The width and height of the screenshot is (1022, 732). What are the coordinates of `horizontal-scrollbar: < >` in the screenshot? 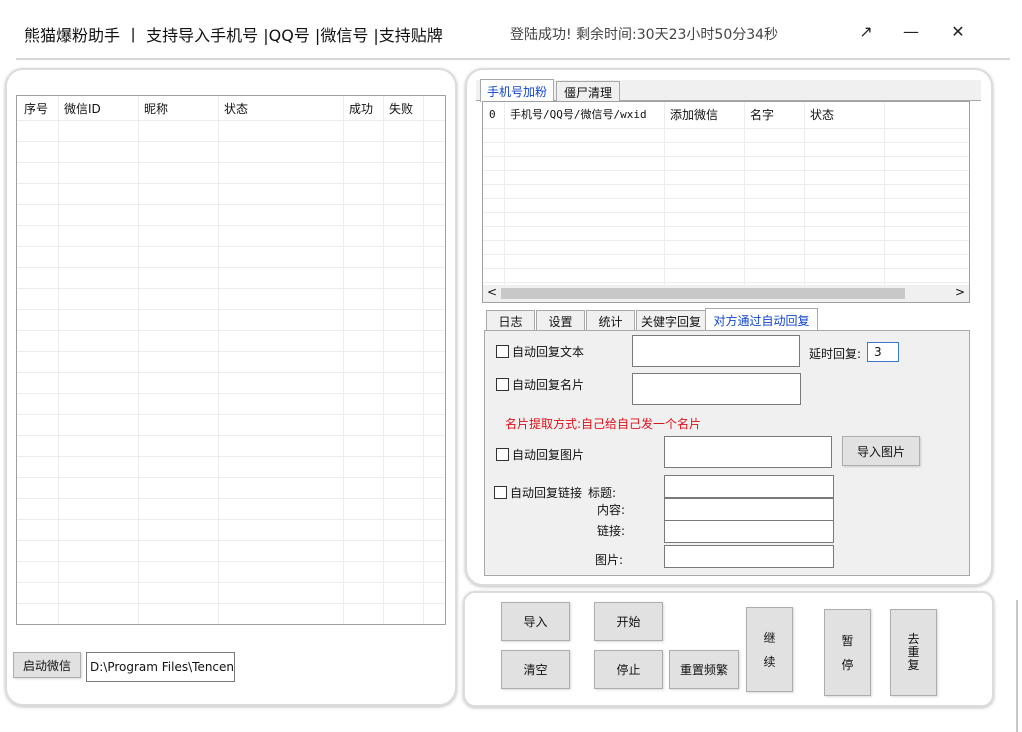 It's located at (726, 293).